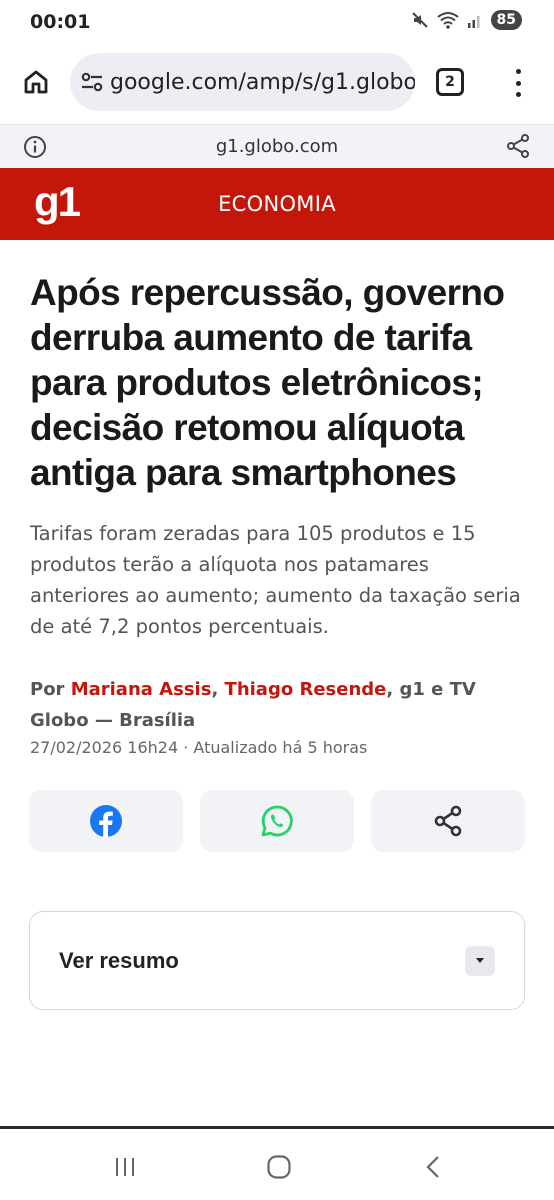  What do you see at coordinates (277, 22) in the screenshot?
I see `status-bar: 00:01 85` at bounding box center [277, 22].